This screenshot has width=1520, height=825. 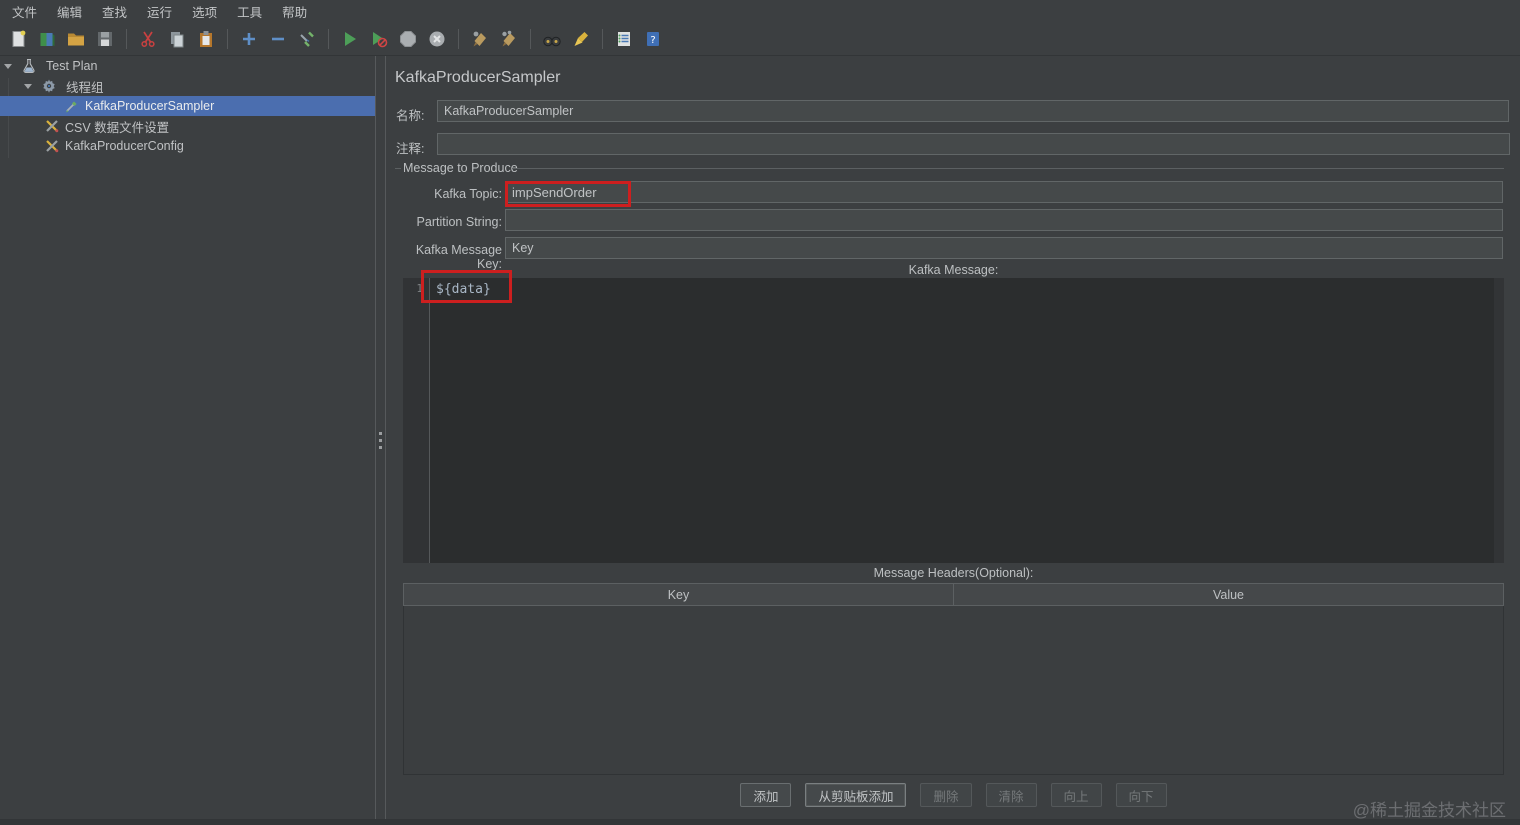 I want to click on menu-run: 运行, so click(x=159, y=11).